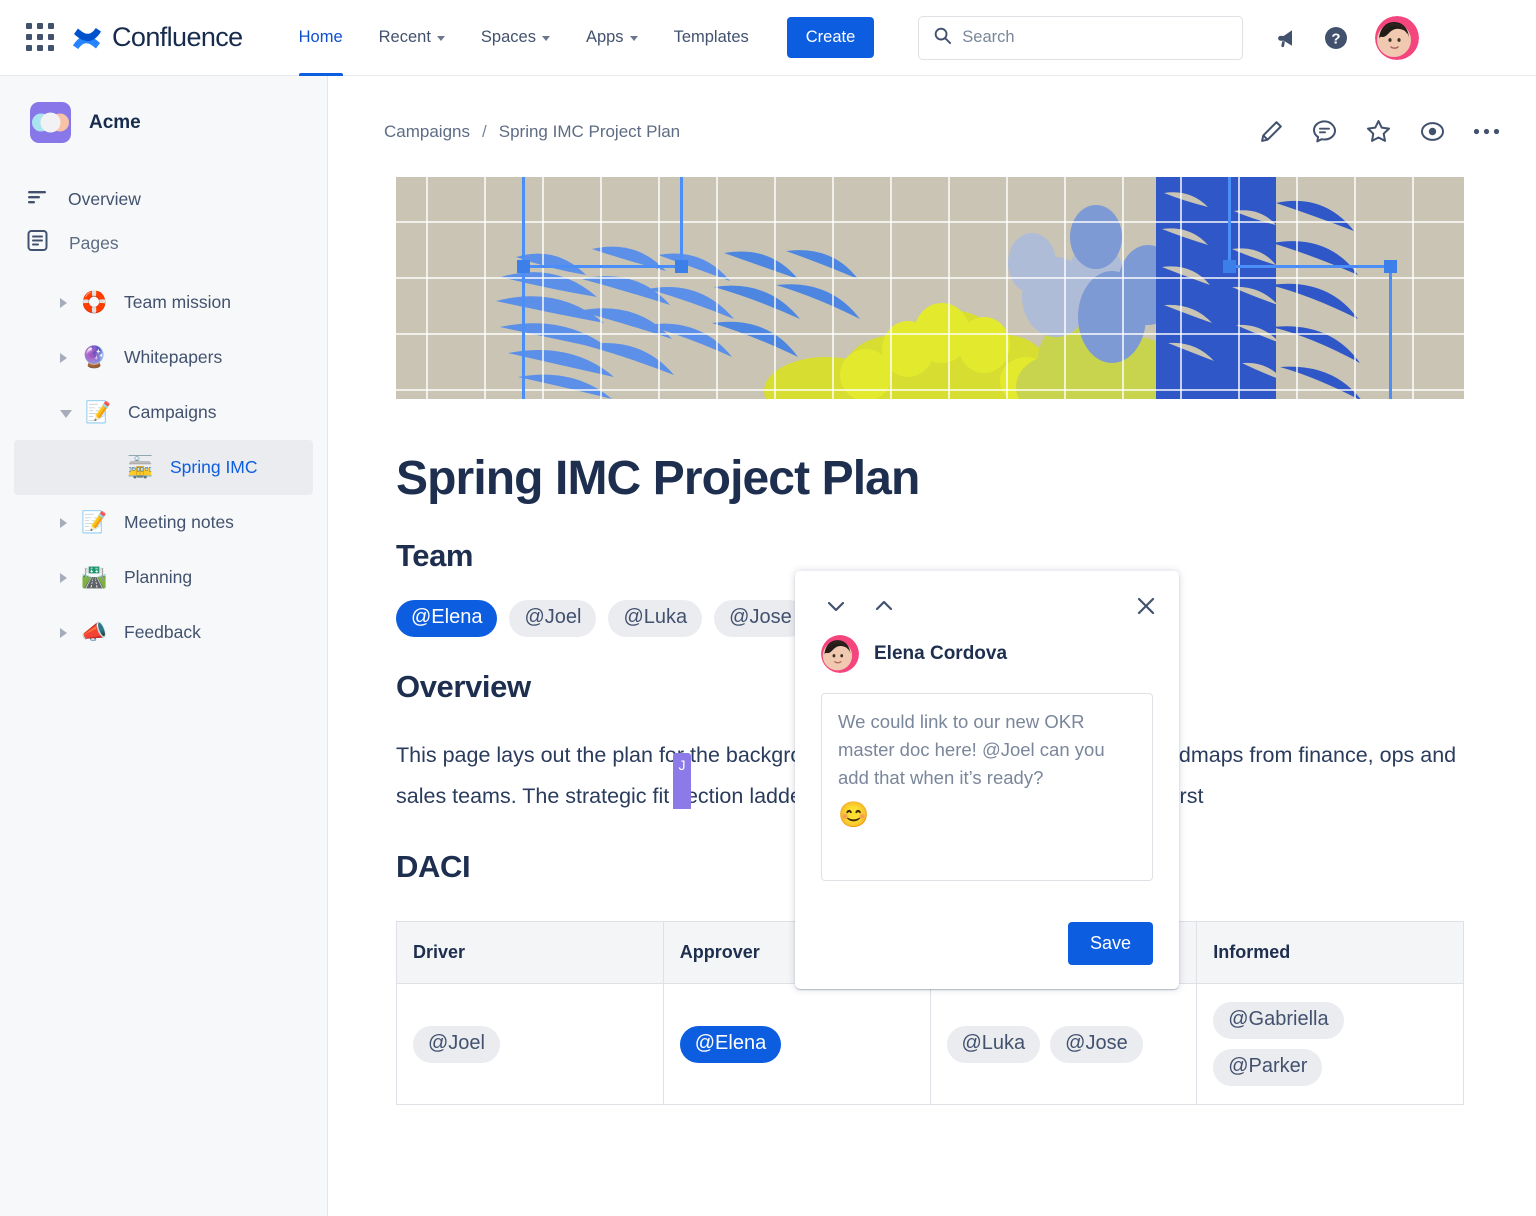 This screenshot has height=1216, width=1536. Describe the element at coordinates (530, 952) in the screenshot. I see `table-column-header: Driver` at that location.